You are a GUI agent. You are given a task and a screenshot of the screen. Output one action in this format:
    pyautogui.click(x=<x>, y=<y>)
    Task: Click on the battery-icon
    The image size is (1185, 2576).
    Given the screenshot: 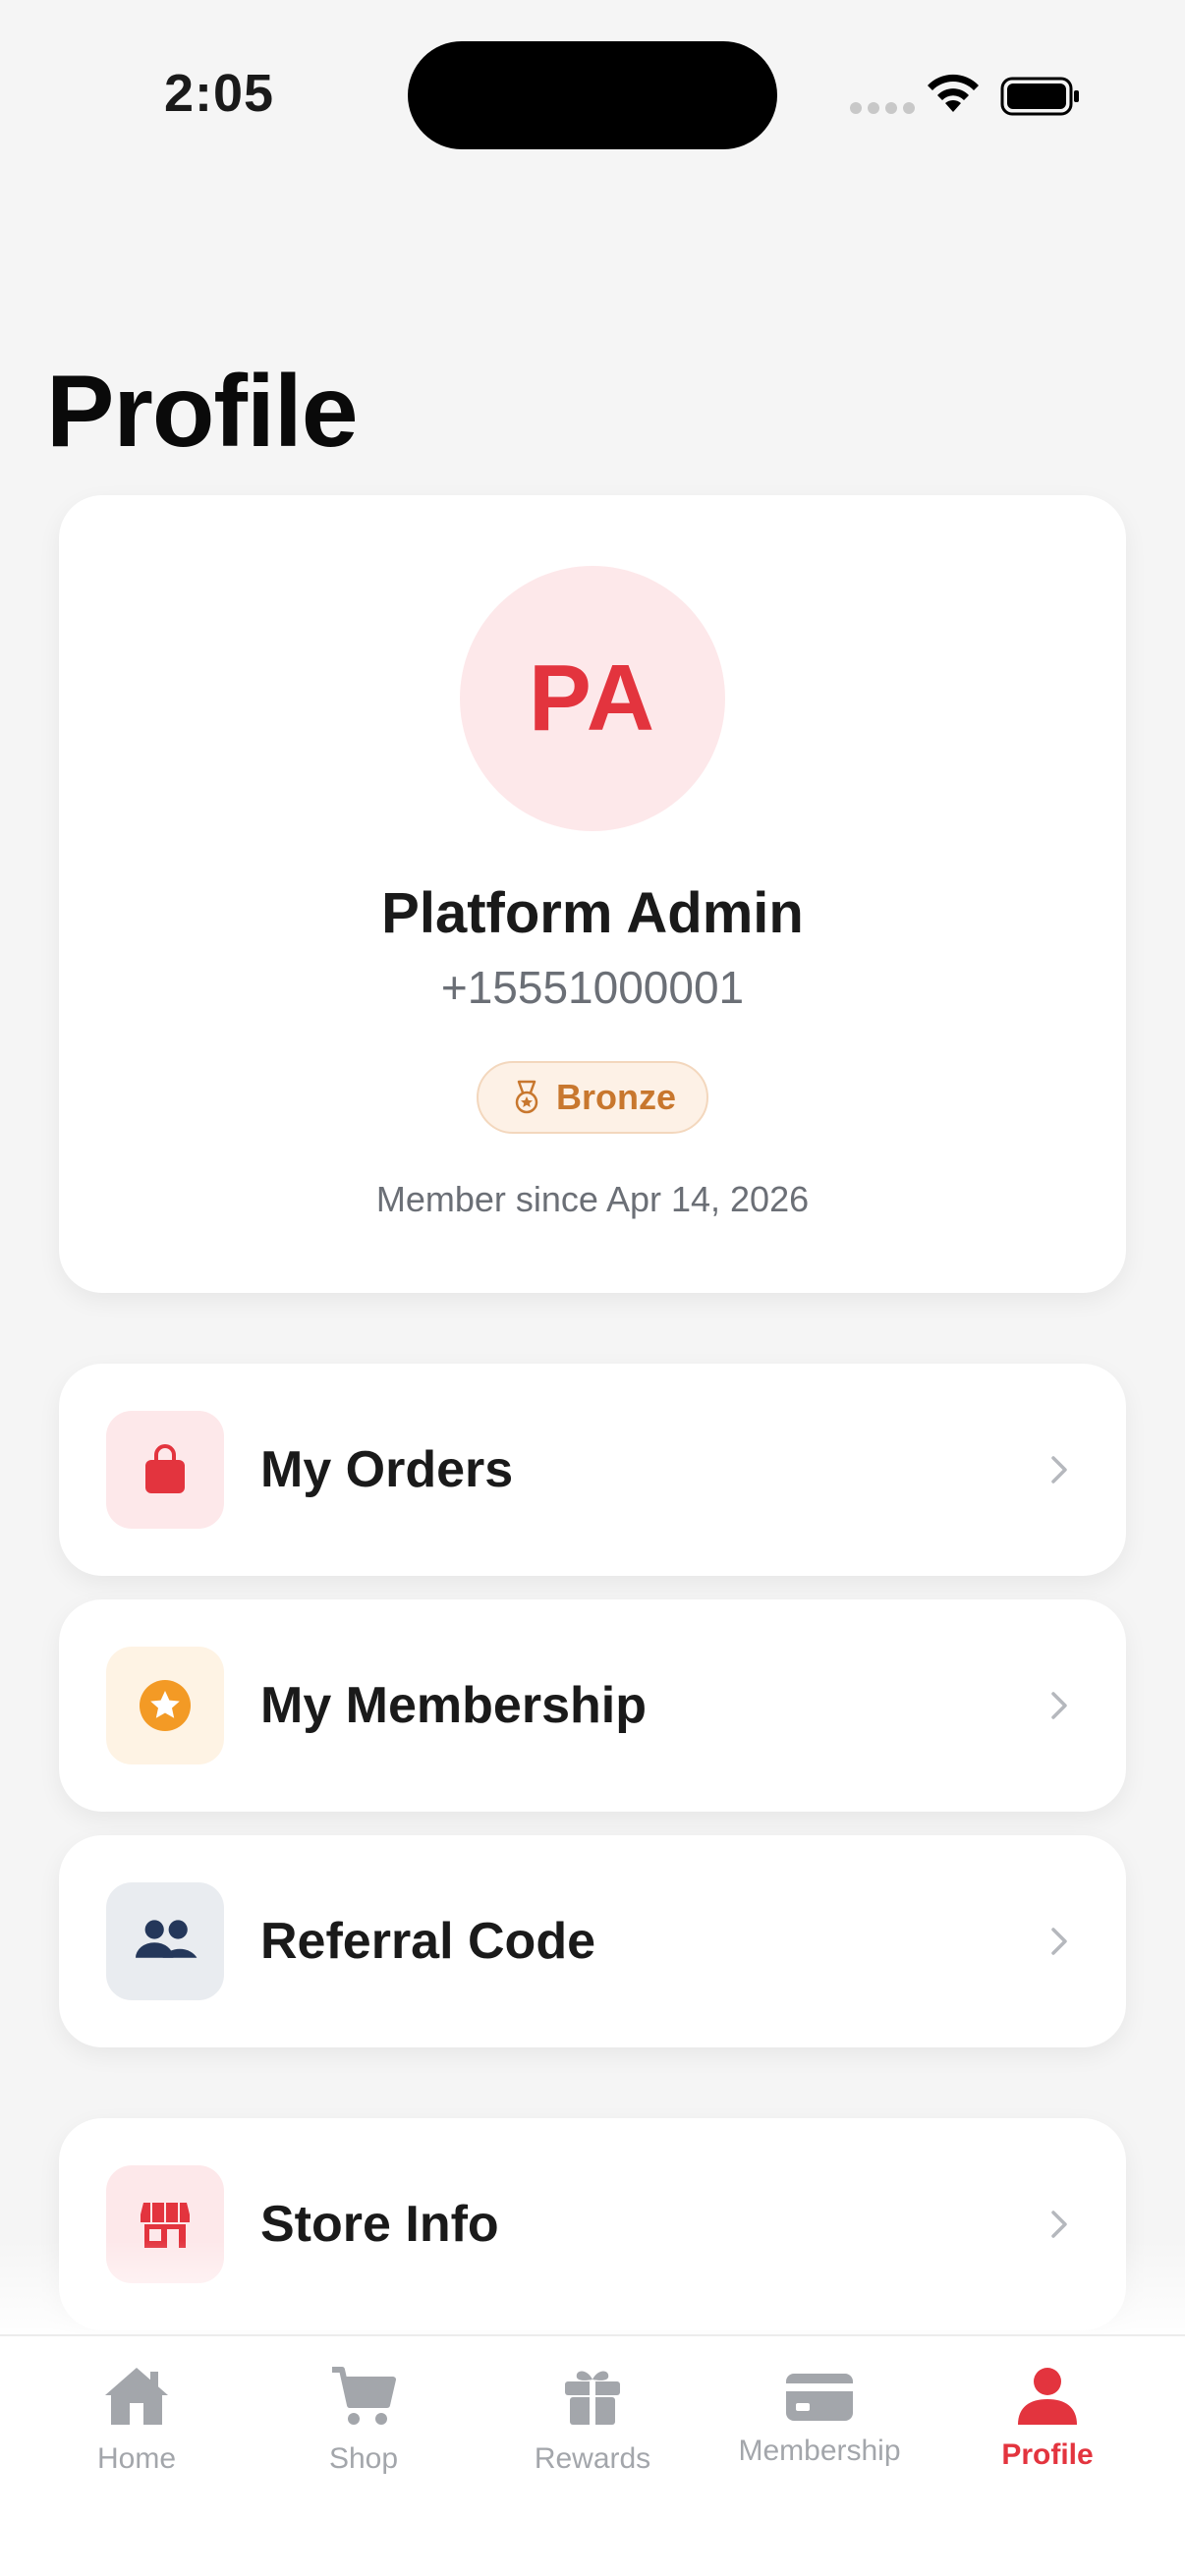 What is the action you would take?
    pyautogui.click(x=1040, y=96)
    